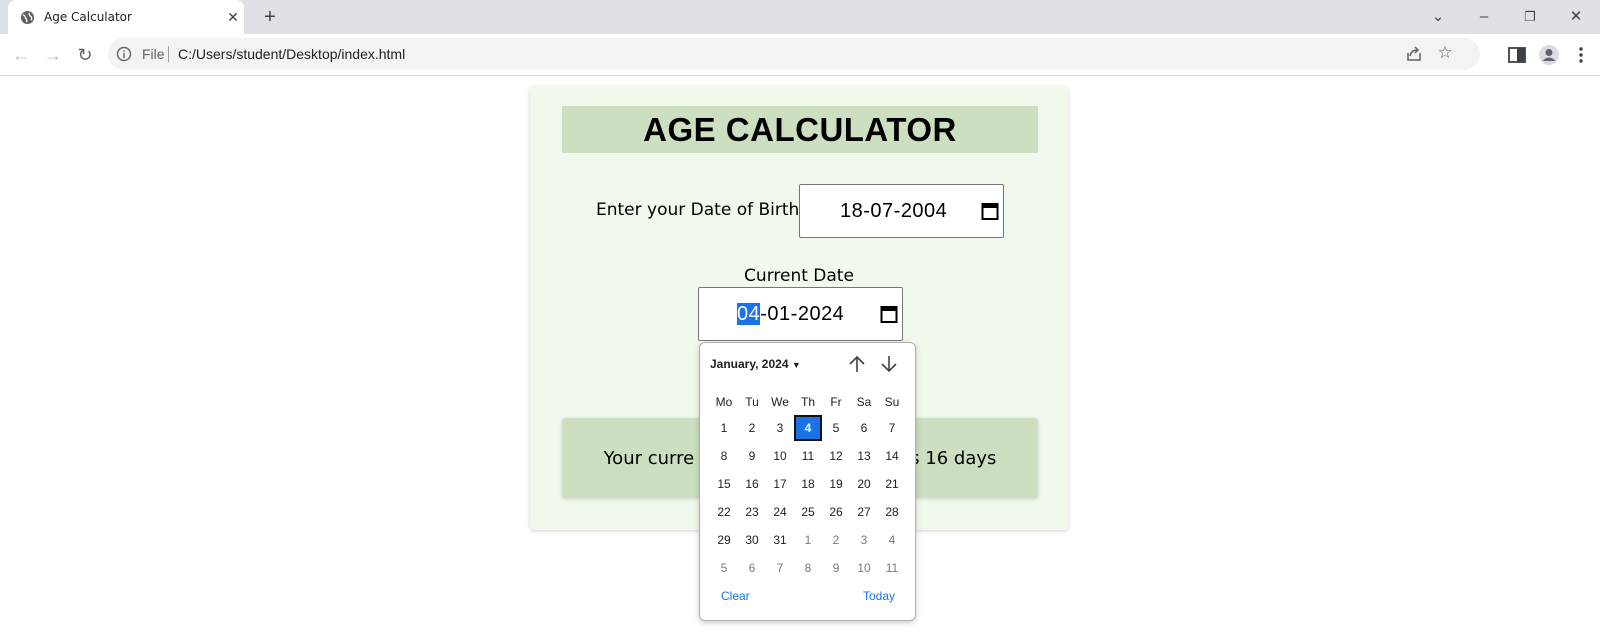 This screenshot has height=637, width=1600. I want to click on calendar-day: 19, so click(836, 484).